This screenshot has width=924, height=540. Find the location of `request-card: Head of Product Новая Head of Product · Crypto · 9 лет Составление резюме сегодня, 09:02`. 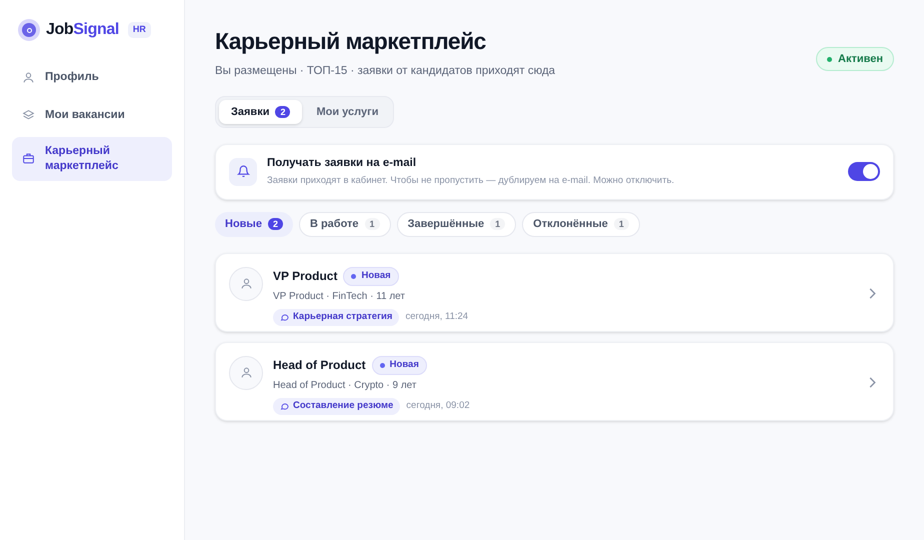

request-card: Head of Product Новая Head of Product · Crypto · 9 лет Составление резюме сегодня, 09:02 is located at coordinates (554, 381).